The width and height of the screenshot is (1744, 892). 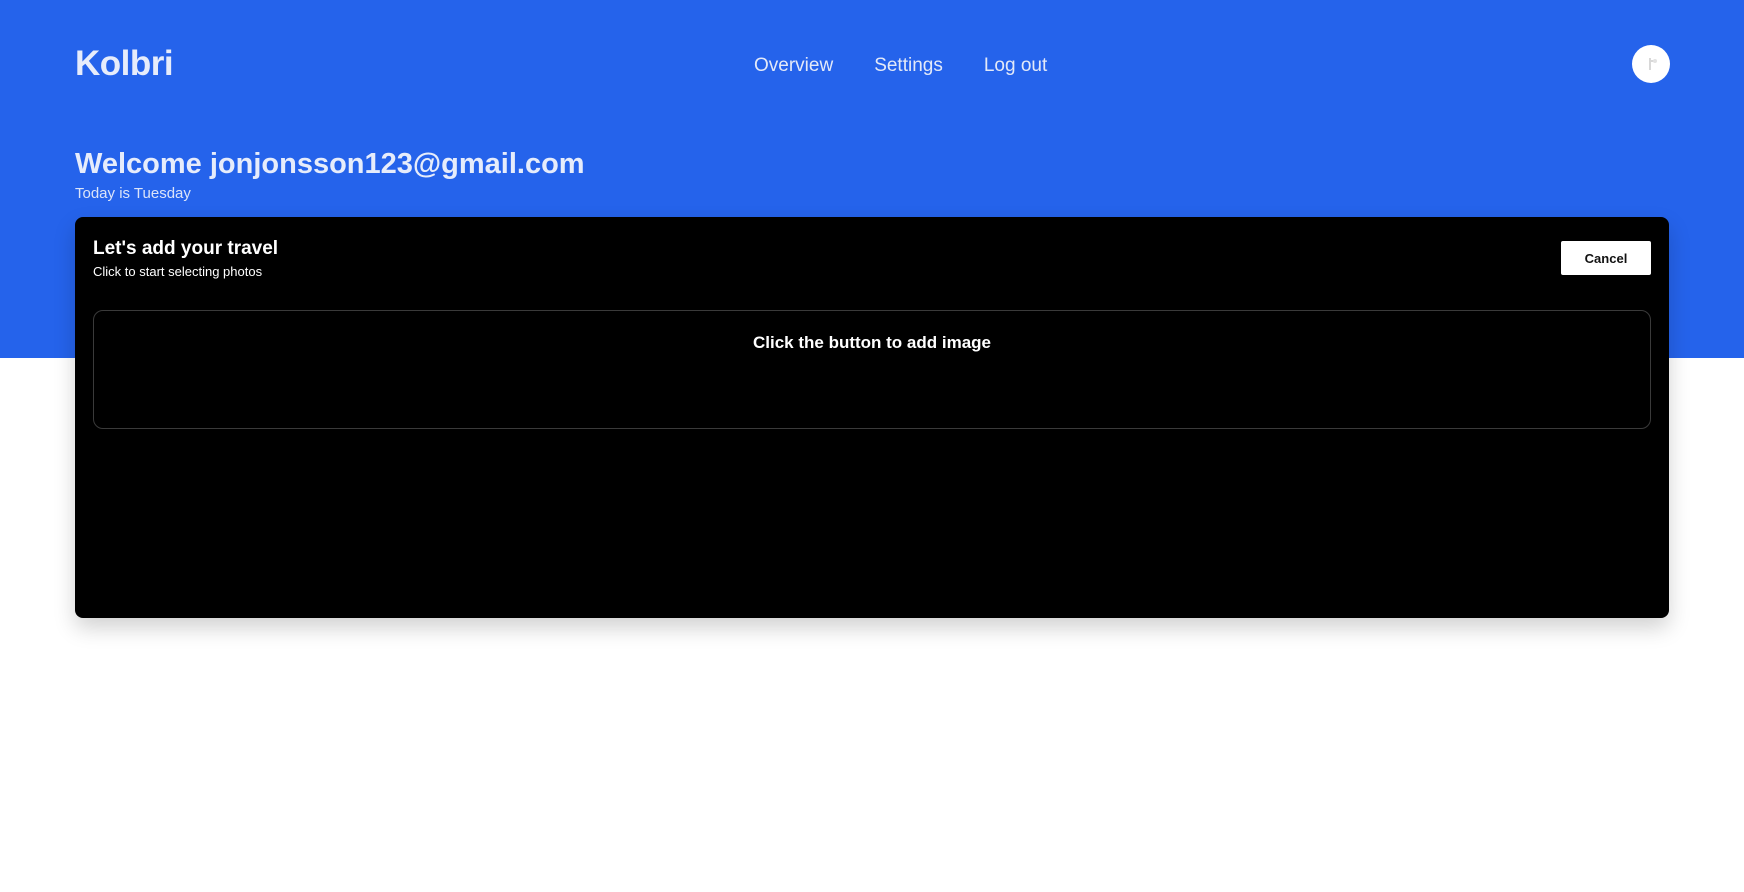 I want to click on nav-overview: Overview, so click(x=793, y=66).